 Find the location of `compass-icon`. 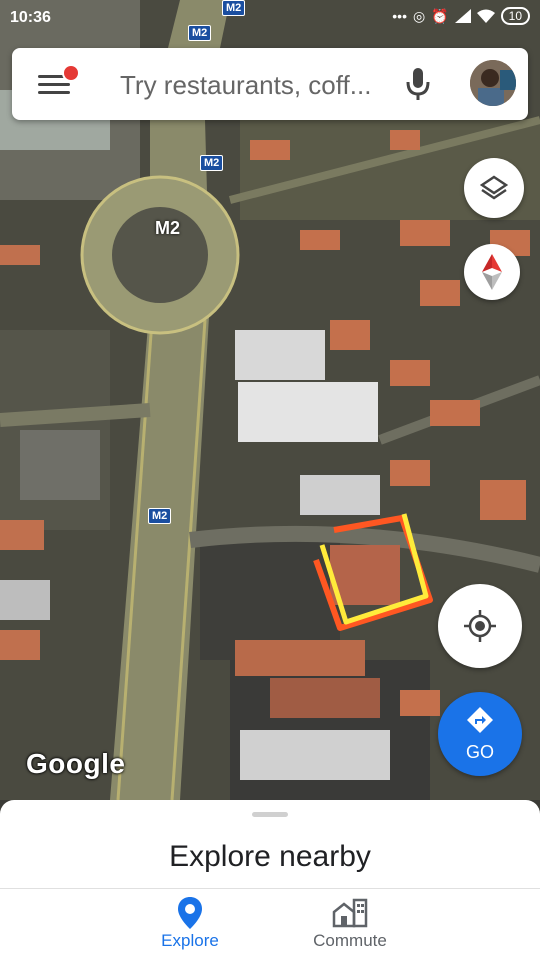

compass-icon is located at coordinates (492, 272).